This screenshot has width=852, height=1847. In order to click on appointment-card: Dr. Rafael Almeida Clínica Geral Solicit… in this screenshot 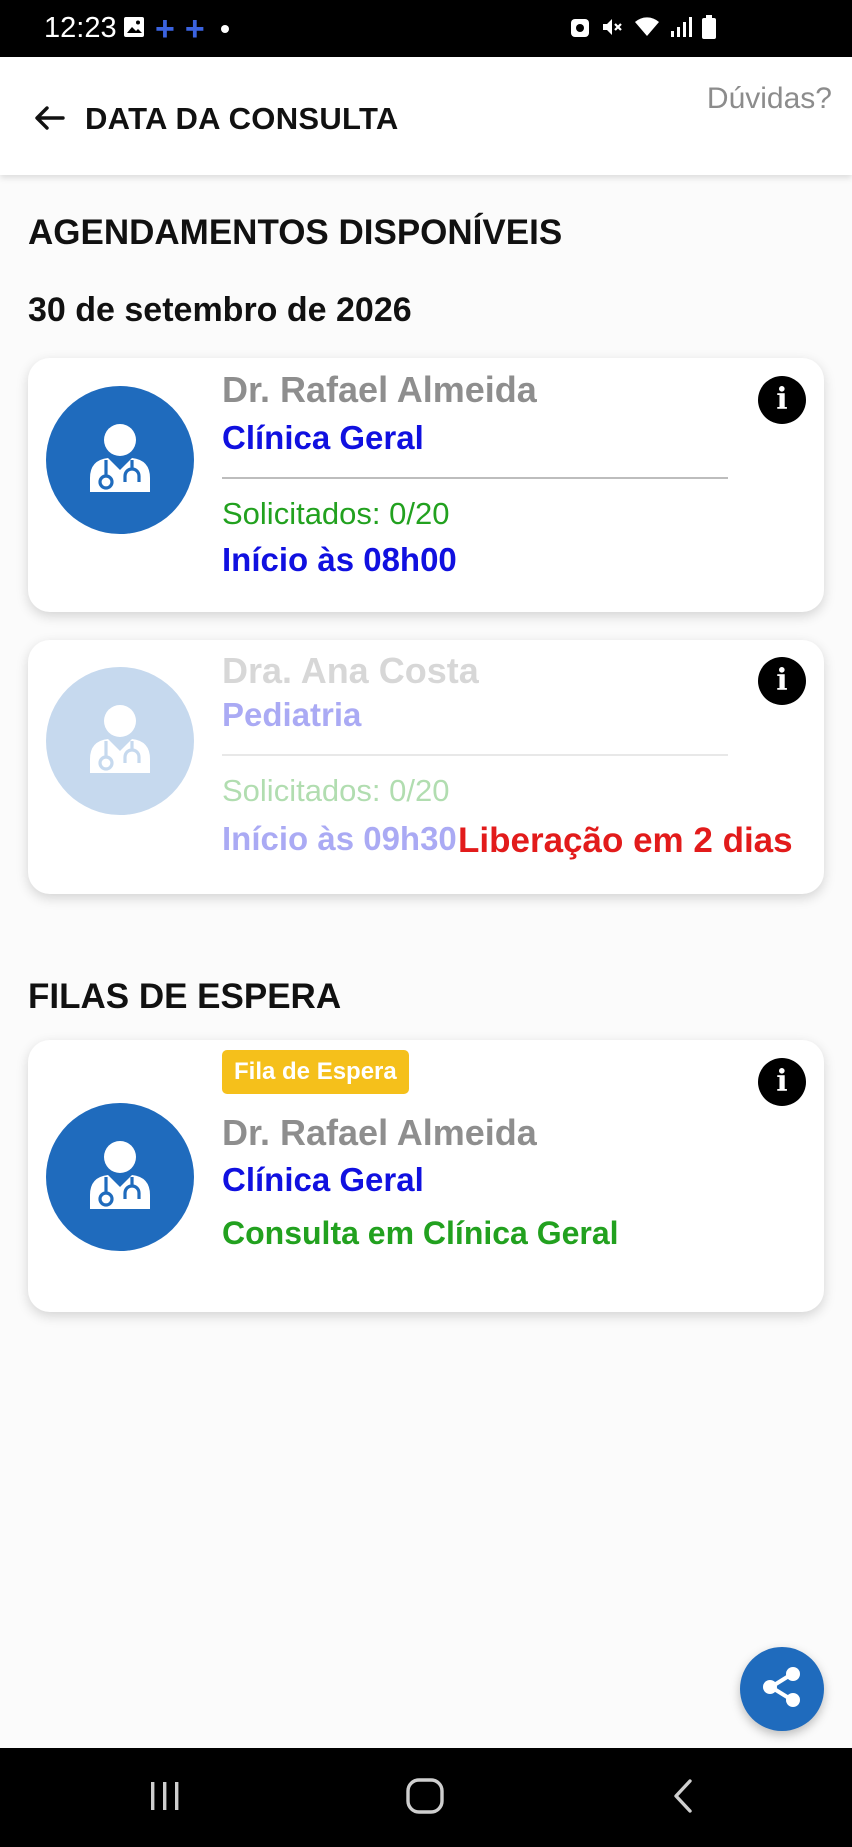, I will do `click(426, 485)`.